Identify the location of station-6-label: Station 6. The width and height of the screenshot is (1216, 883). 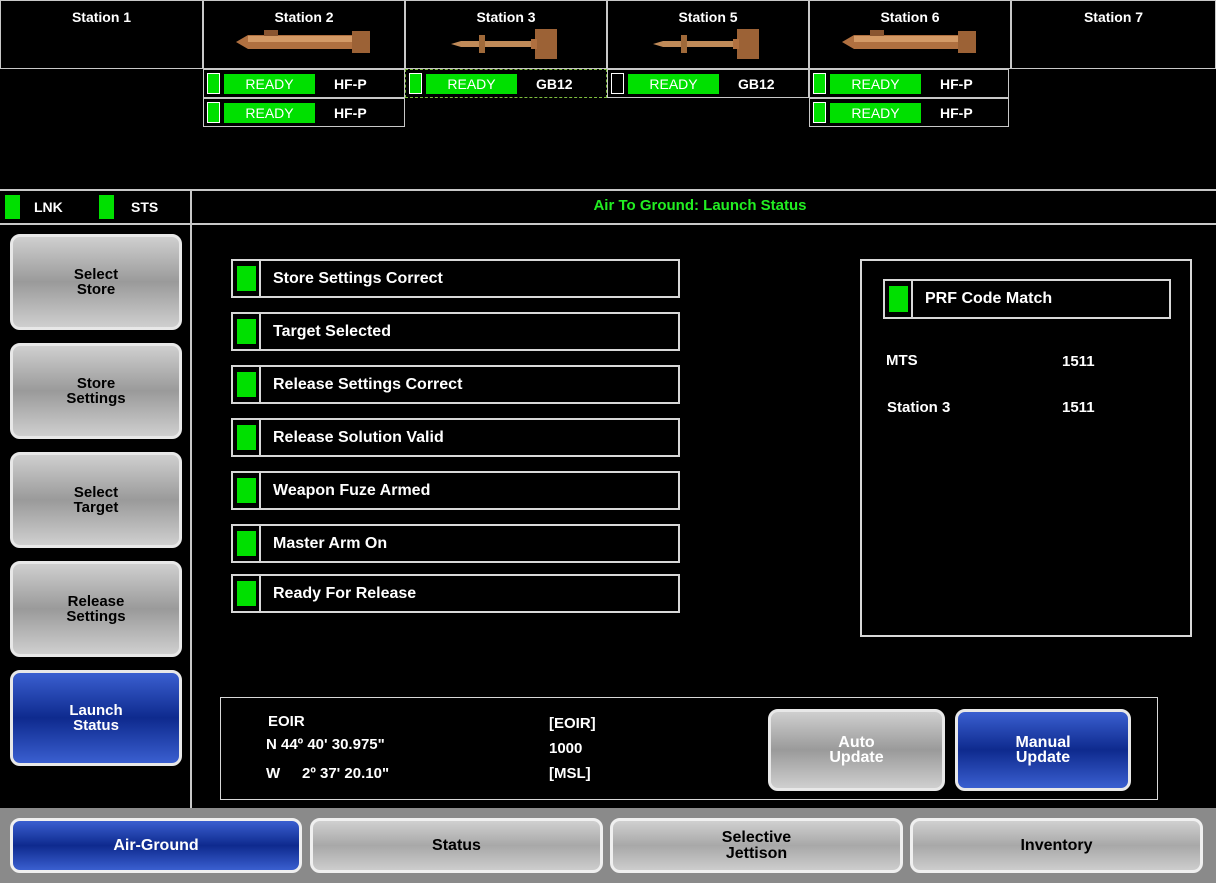
(910, 17).